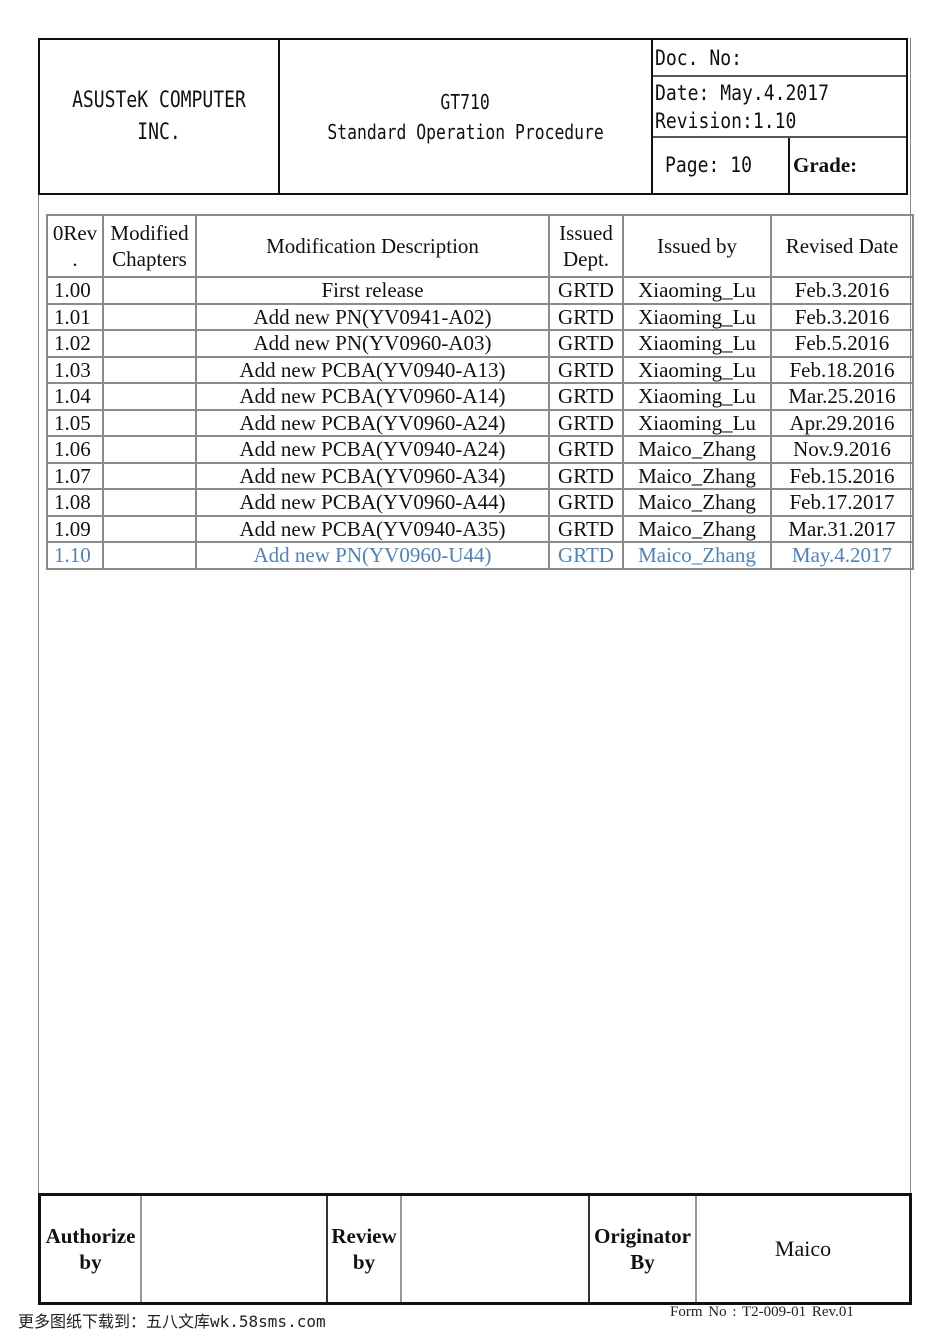 The width and height of the screenshot is (950, 1344). What do you see at coordinates (75, 502) in the screenshot?
I see `rev-cell: 1.08` at bounding box center [75, 502].